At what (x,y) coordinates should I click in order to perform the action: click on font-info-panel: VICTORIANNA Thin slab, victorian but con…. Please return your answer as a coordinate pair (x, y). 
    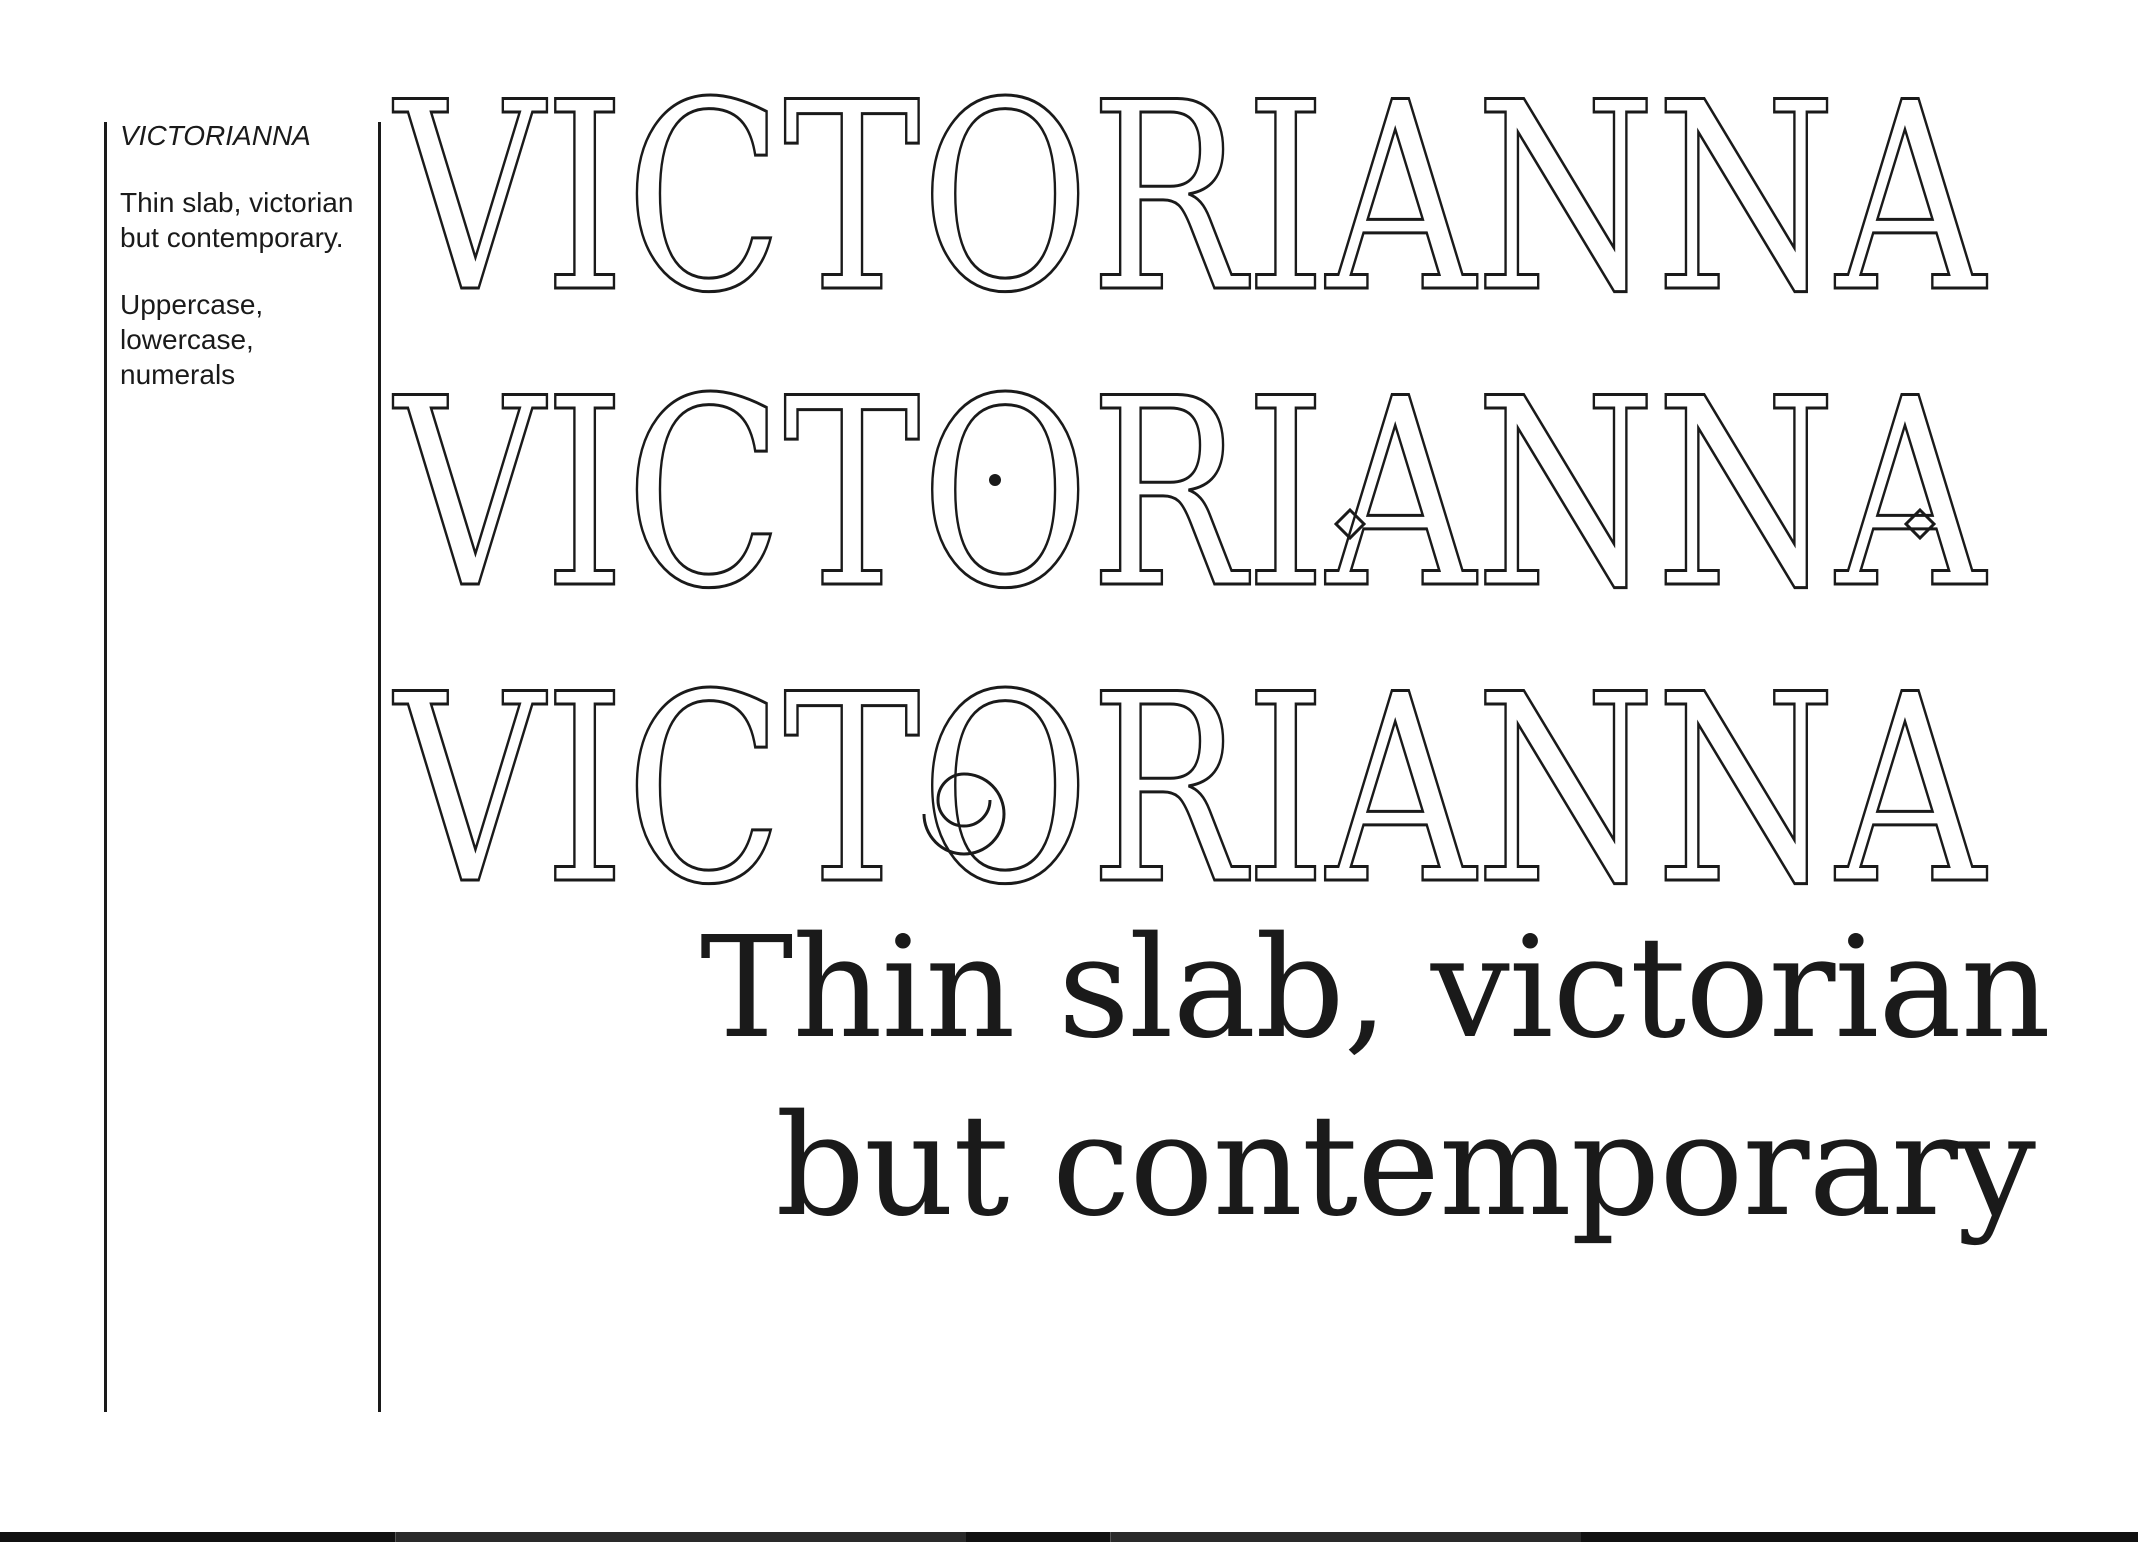
    Looking at the image, I should click on (245, 255).